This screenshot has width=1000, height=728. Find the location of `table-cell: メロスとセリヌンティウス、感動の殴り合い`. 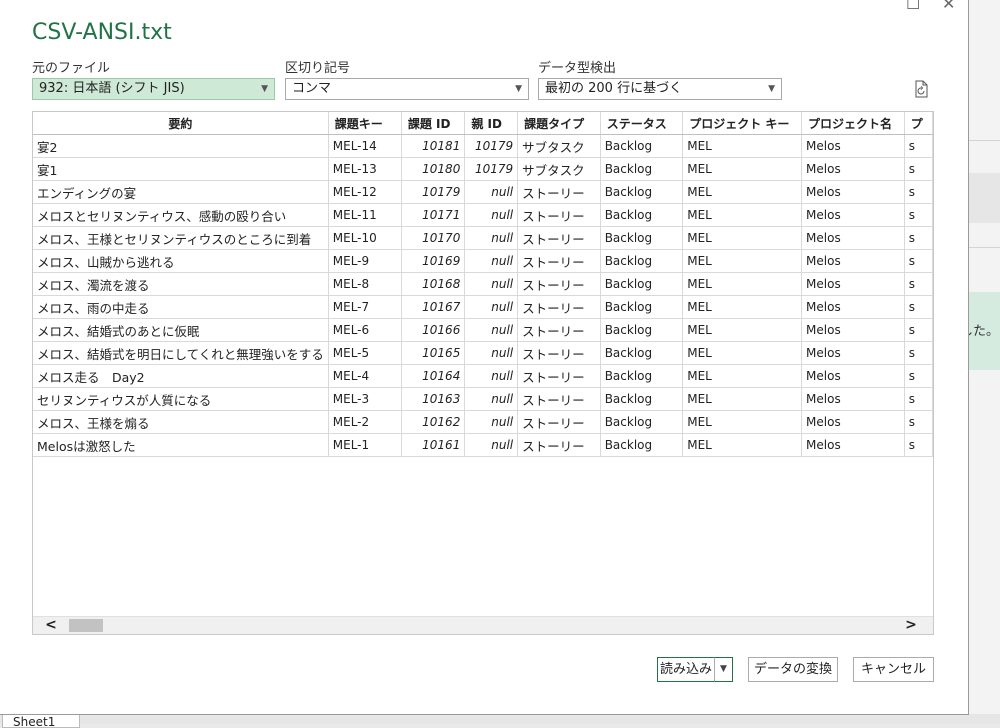

table-cell: メロスとセリヌンティウス、感動の殴り合い is located at coordinates (181, 215).